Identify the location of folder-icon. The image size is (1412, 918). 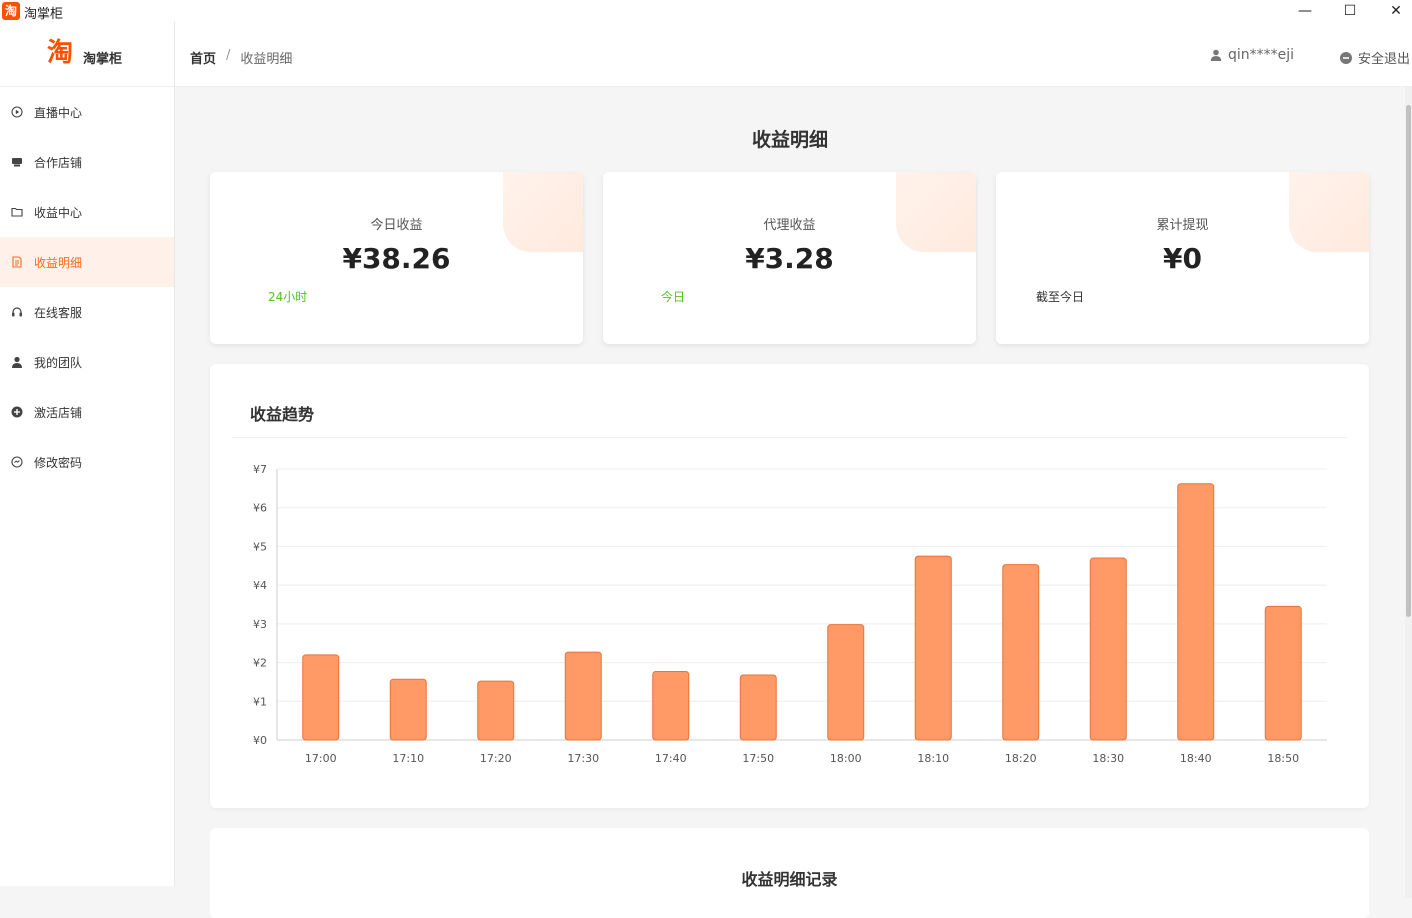
(17, 212).